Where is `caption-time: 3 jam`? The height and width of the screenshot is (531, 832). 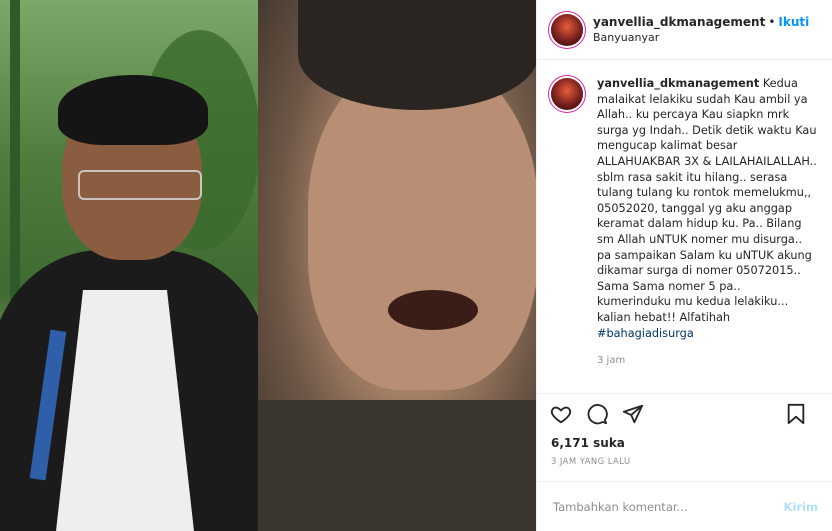
caption-time: 3 jam is located at coordinates (611, 361).